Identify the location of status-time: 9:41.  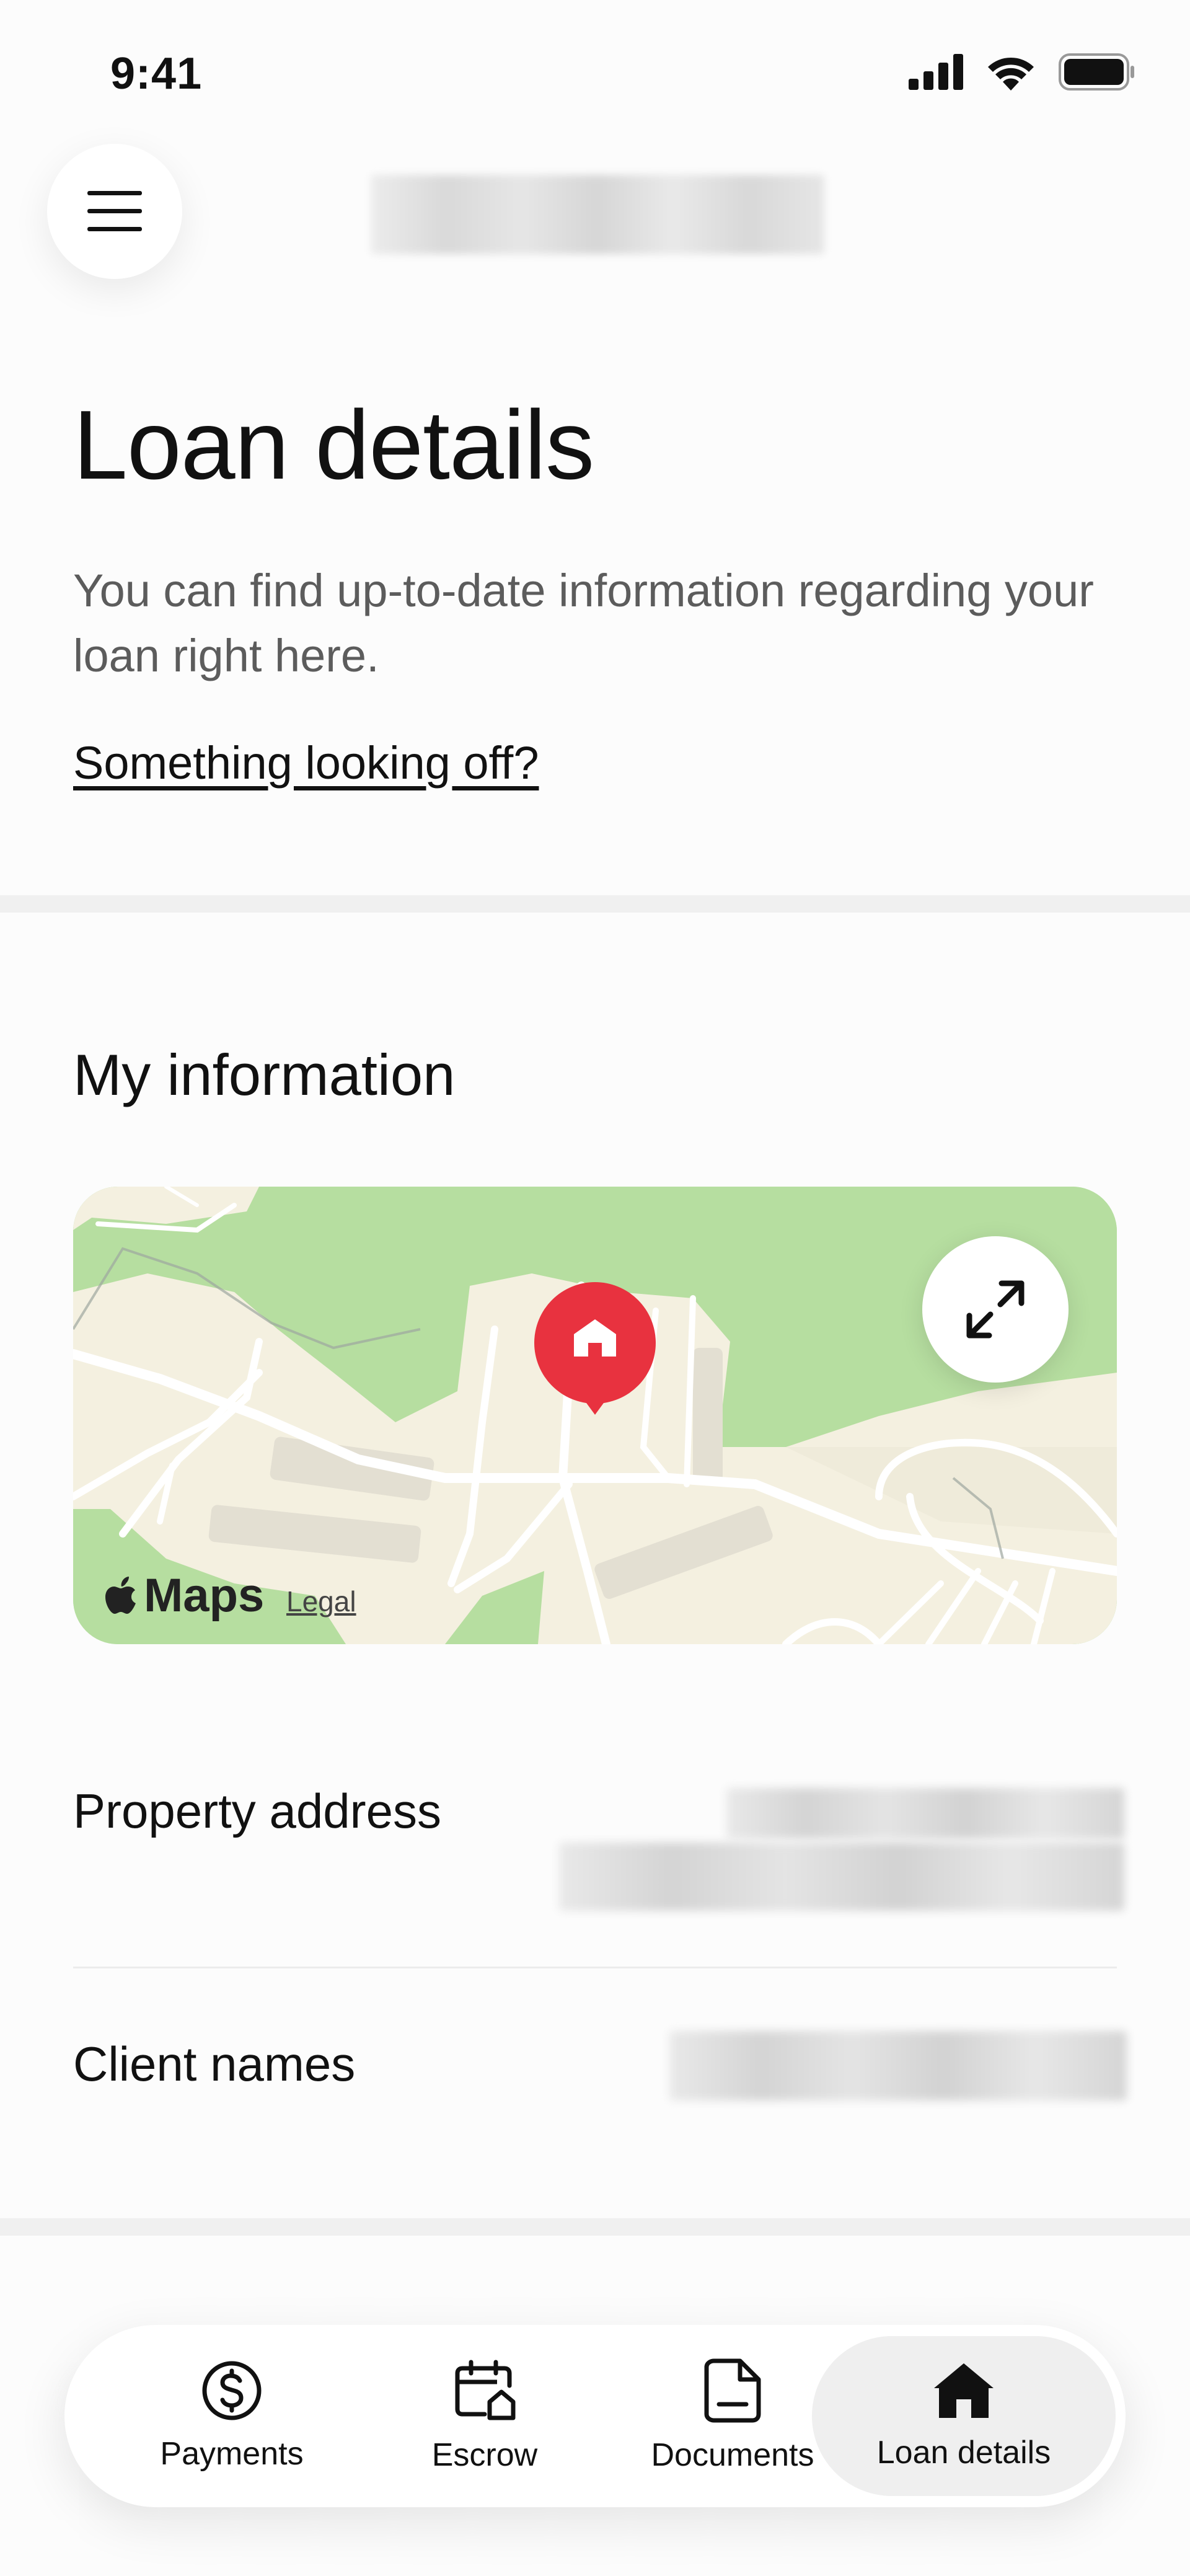
(156, 74).